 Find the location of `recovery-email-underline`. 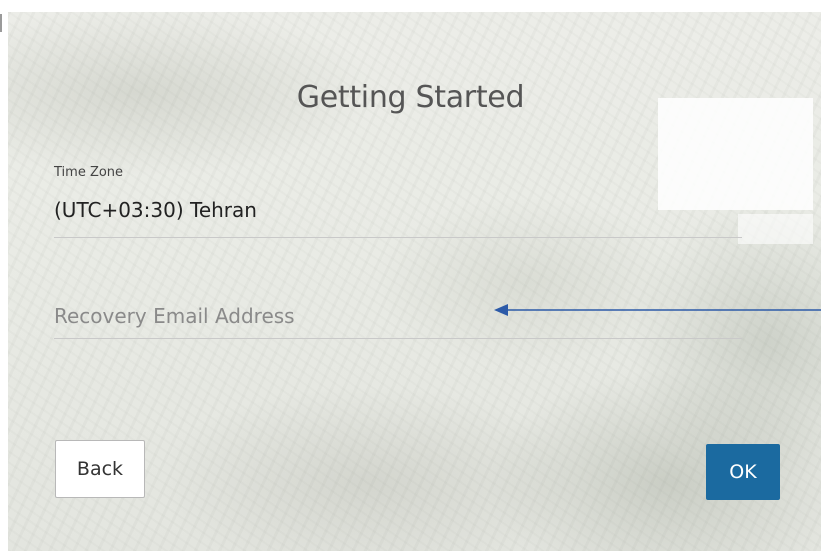

recovery-email-underline is located at coordinates (398, 338).